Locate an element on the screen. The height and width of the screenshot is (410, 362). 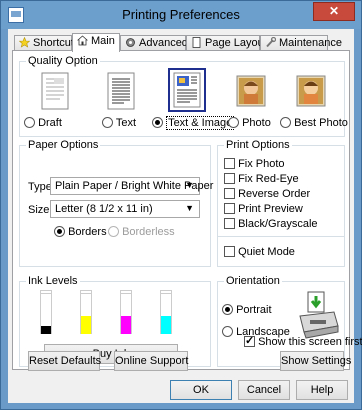
best-photo-option: Best Photo is located at coordinates (314, 123).